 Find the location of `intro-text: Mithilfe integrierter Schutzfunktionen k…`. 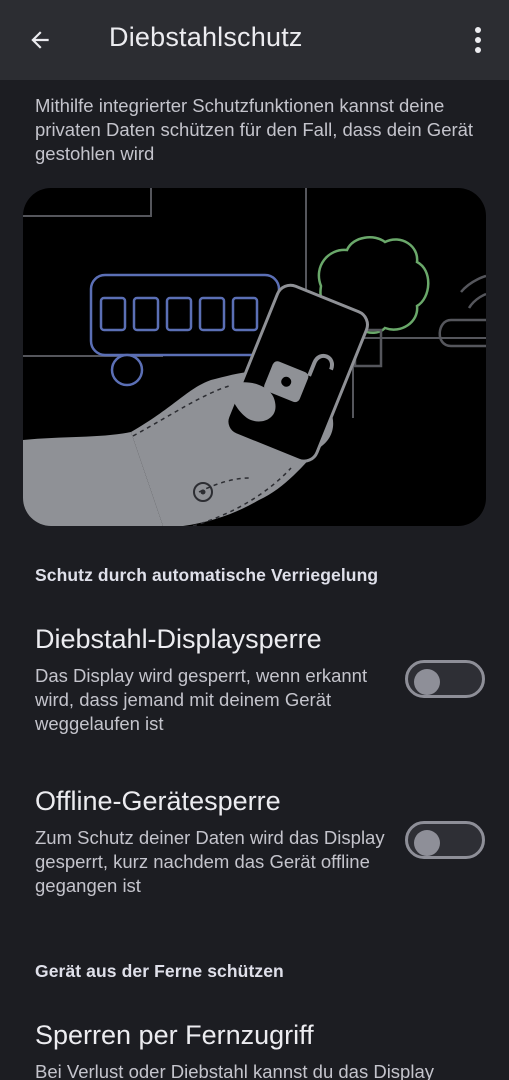

intro-text: Mithilfe integrierter Schutzfunktionen k… is located at coordinates (254, 129).